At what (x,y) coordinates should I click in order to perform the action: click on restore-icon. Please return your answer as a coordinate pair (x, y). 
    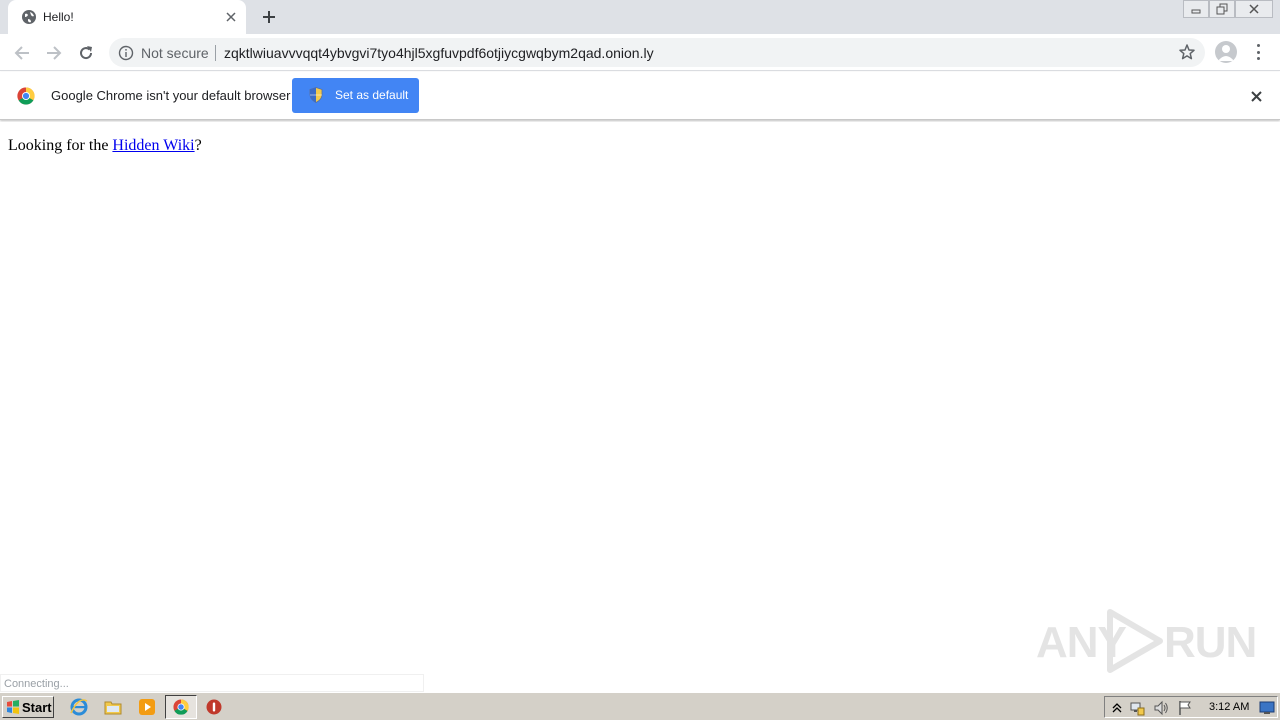
    Looking at the image, I should click on (1222, 9).